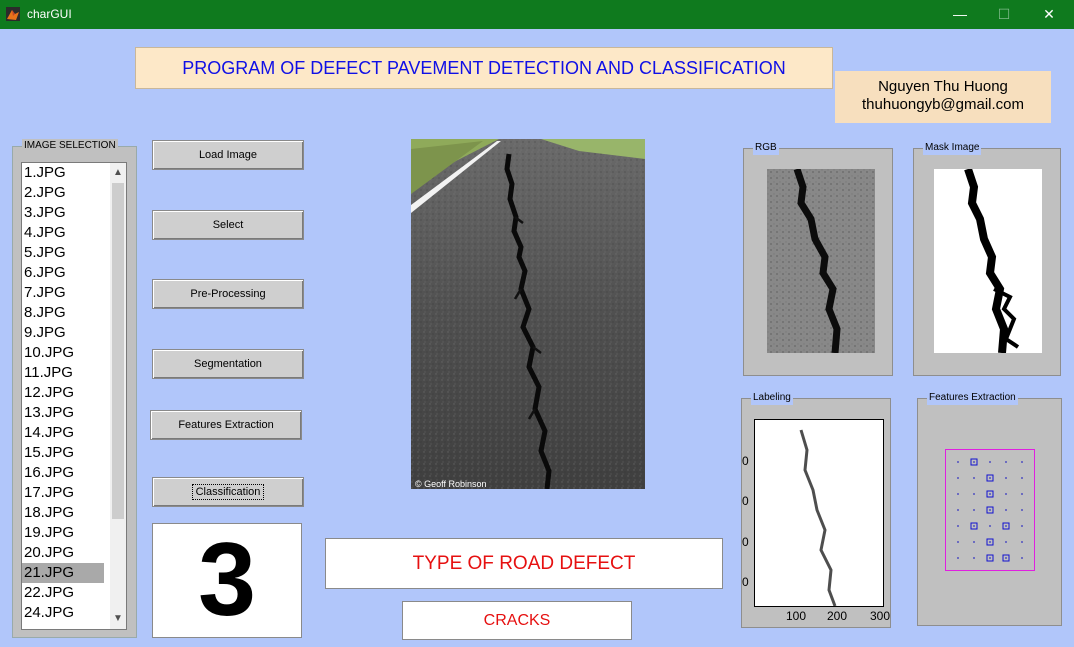 This screenshot has width=1074, height=647. What do you see at coordinates (228, 155) in the screenshot?
I see `load-image-button: Load Image` at bounding box center [228, 155].